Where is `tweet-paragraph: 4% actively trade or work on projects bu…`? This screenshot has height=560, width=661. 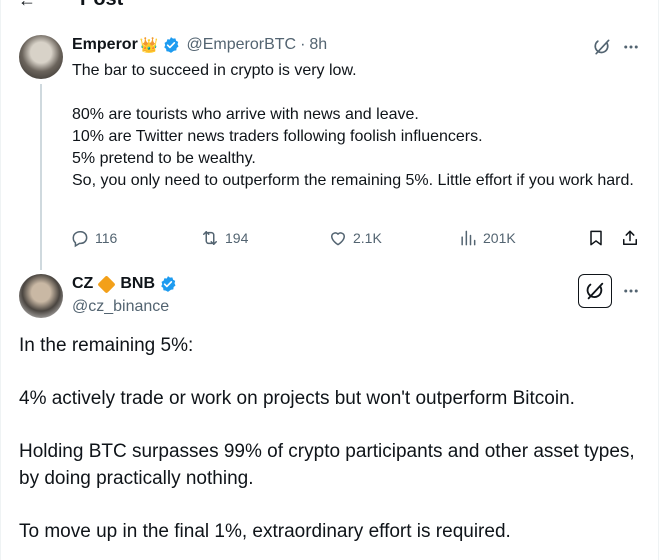
tweet-paragraph: 4% actively trade or work on projects bu… is located at coordinates (297, 398).